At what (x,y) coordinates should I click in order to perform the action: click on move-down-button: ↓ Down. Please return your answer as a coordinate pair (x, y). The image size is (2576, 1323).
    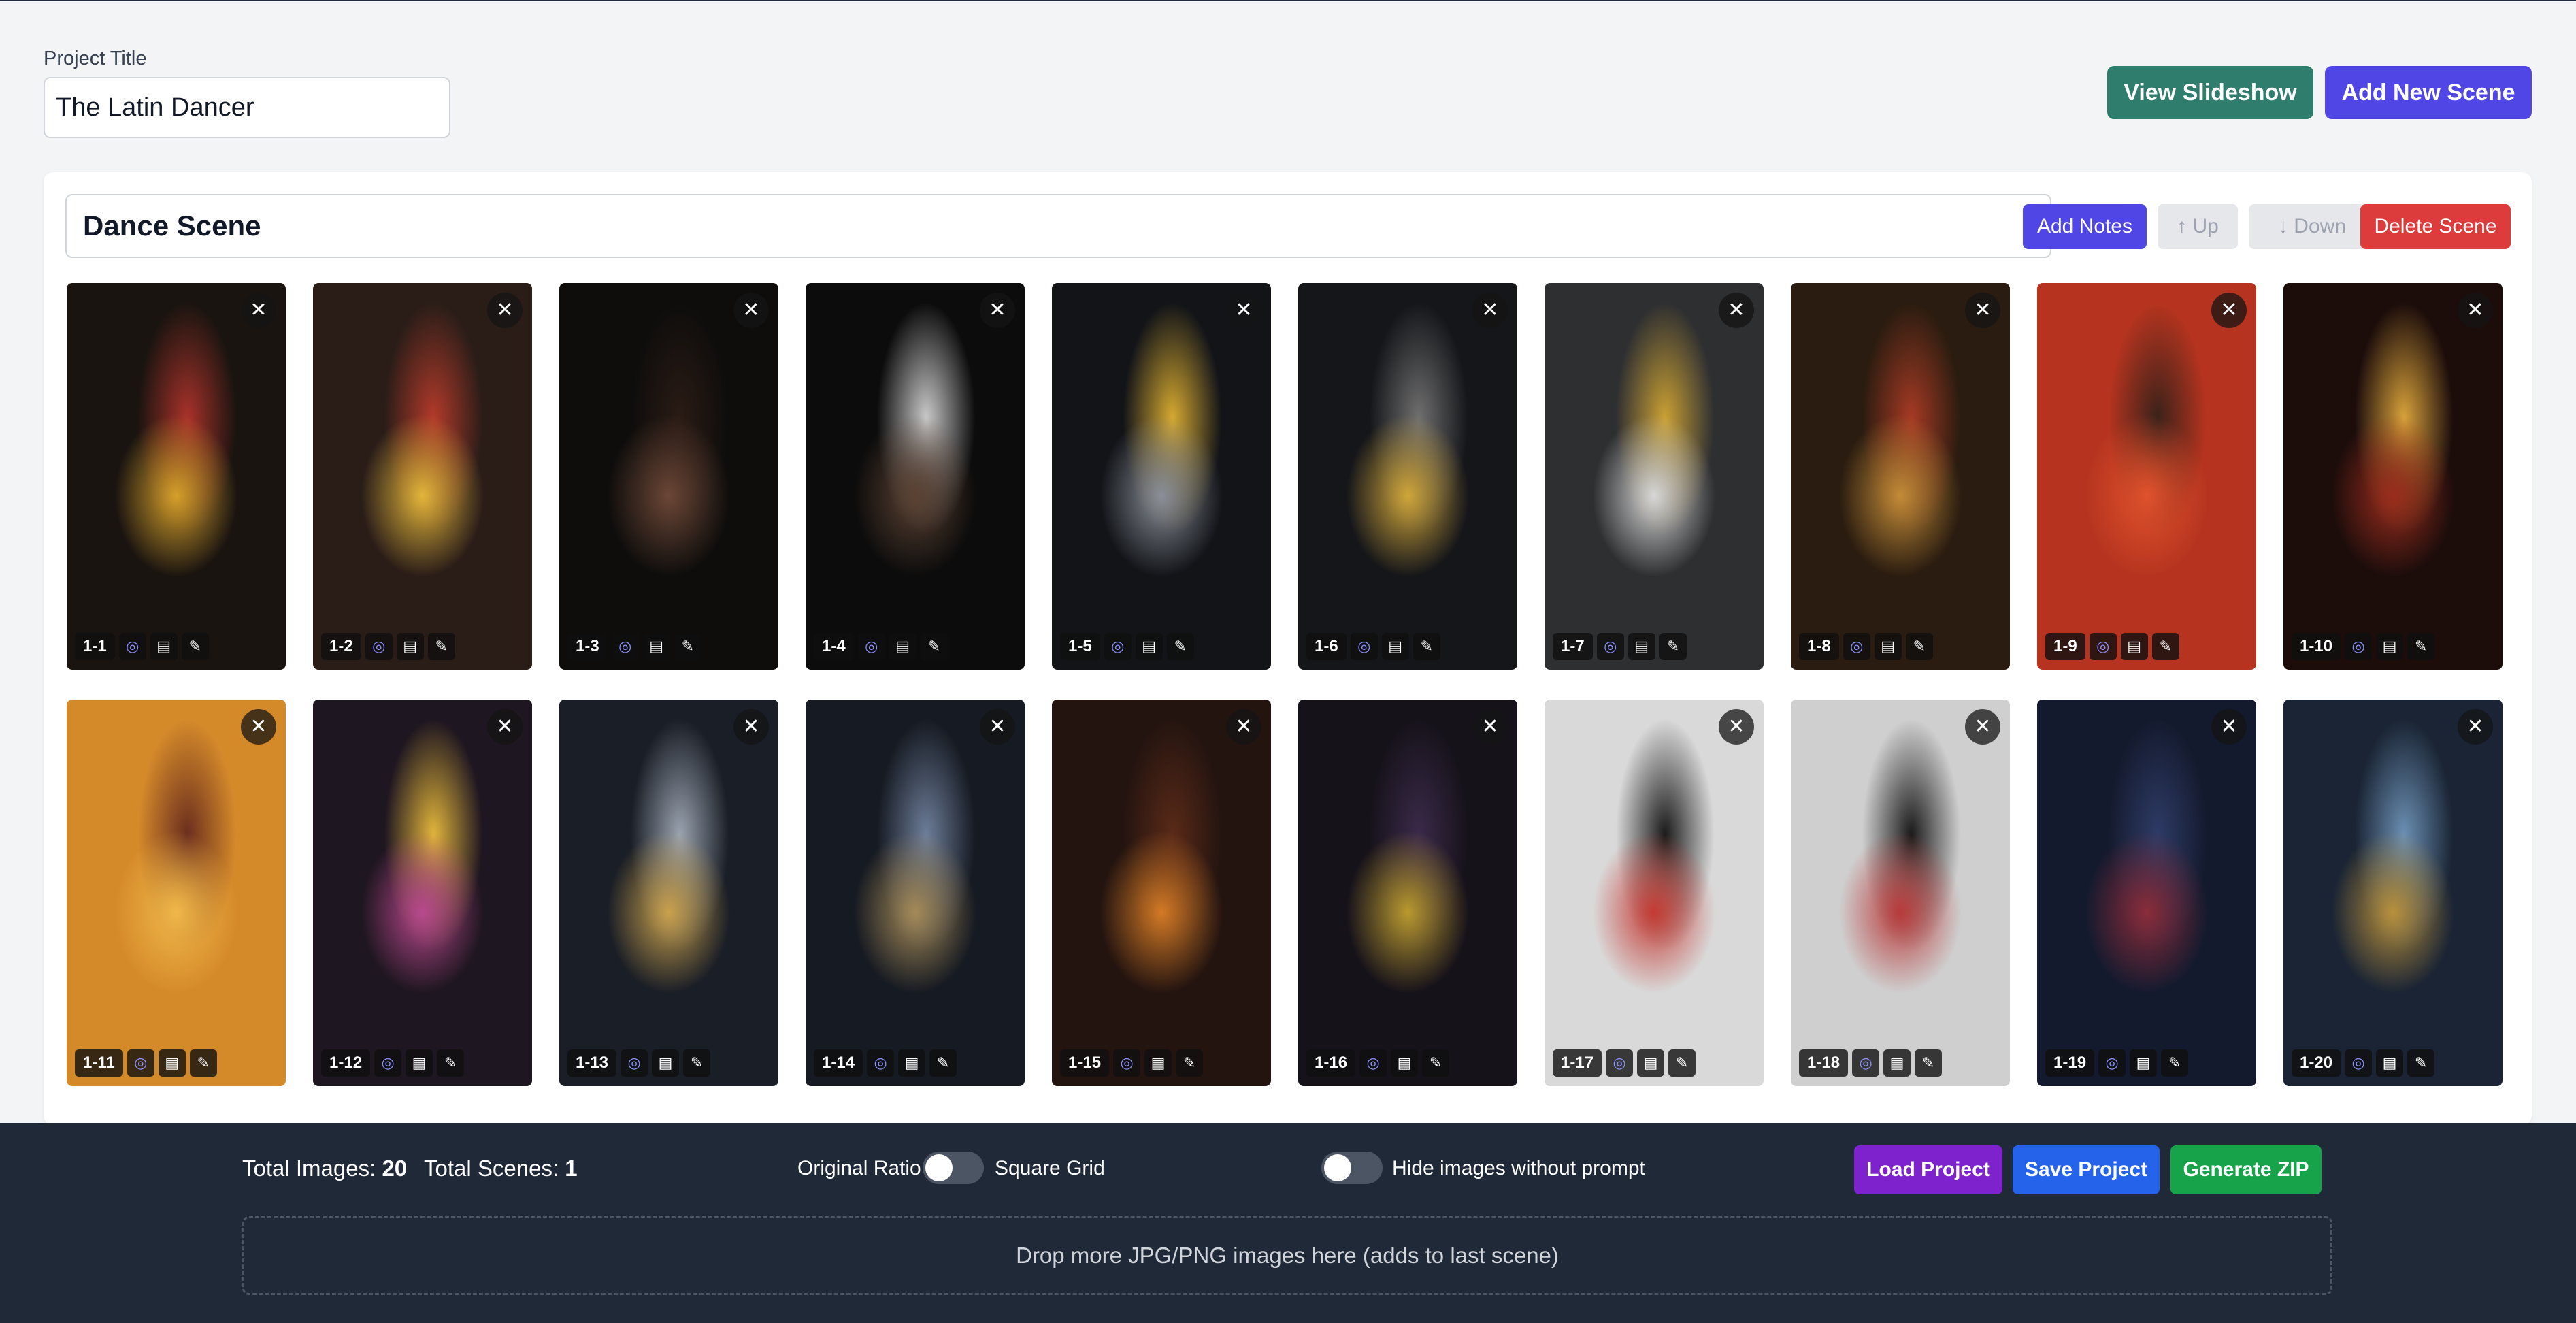
    Looking at the image, I should click on (2312, 227).